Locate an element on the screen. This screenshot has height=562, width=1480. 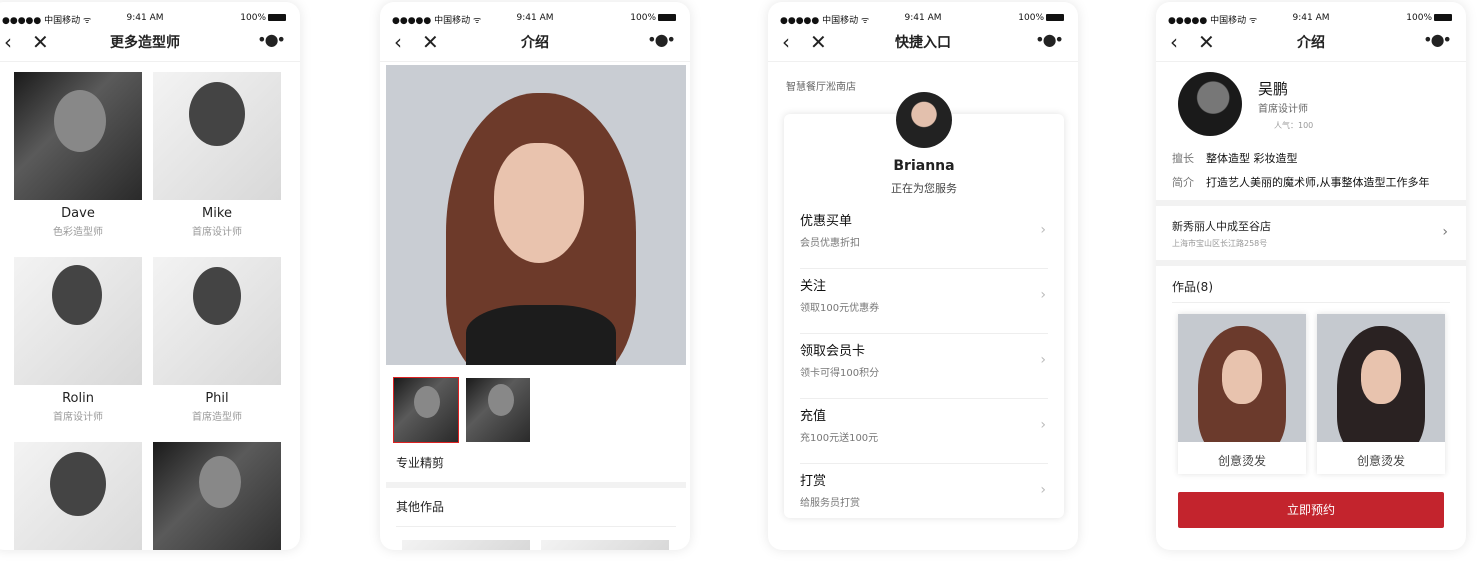
menu-item-subtitle: 给服务员打赏 is located at coordinates (830, 503).